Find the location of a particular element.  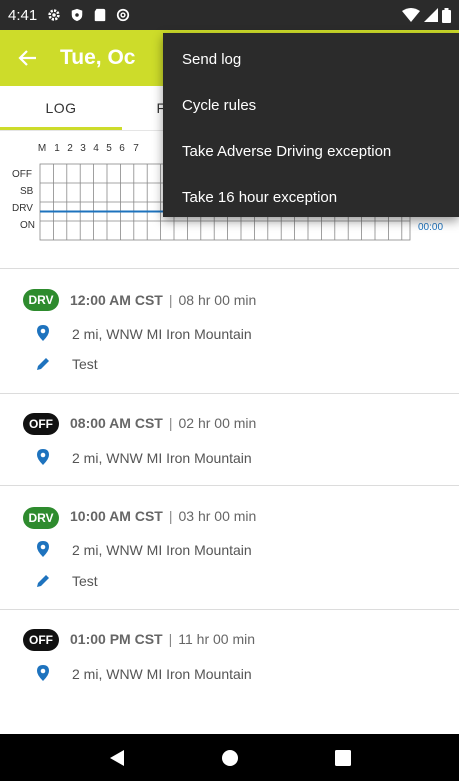

entry-time: 08:00 AM CST is located at coordinates (116, 423).